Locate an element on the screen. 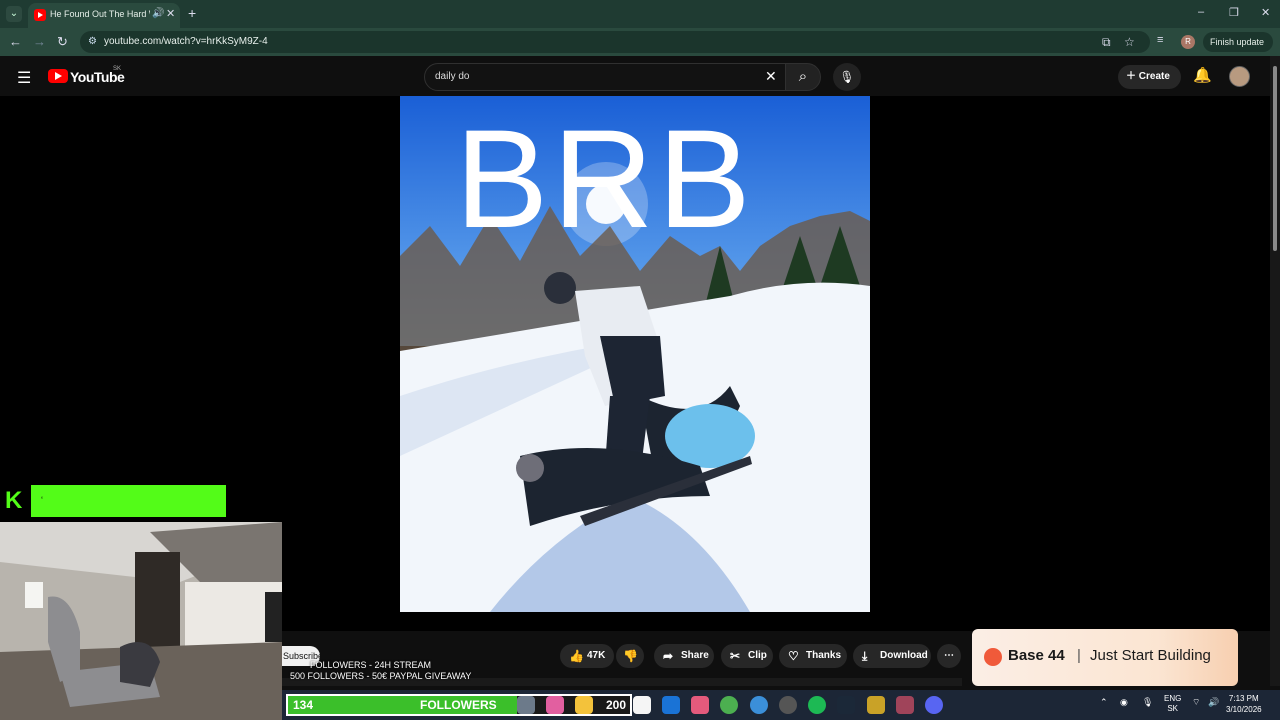 The image size is (1280, 720). country-code: SK is located at coordinates (117, 69).